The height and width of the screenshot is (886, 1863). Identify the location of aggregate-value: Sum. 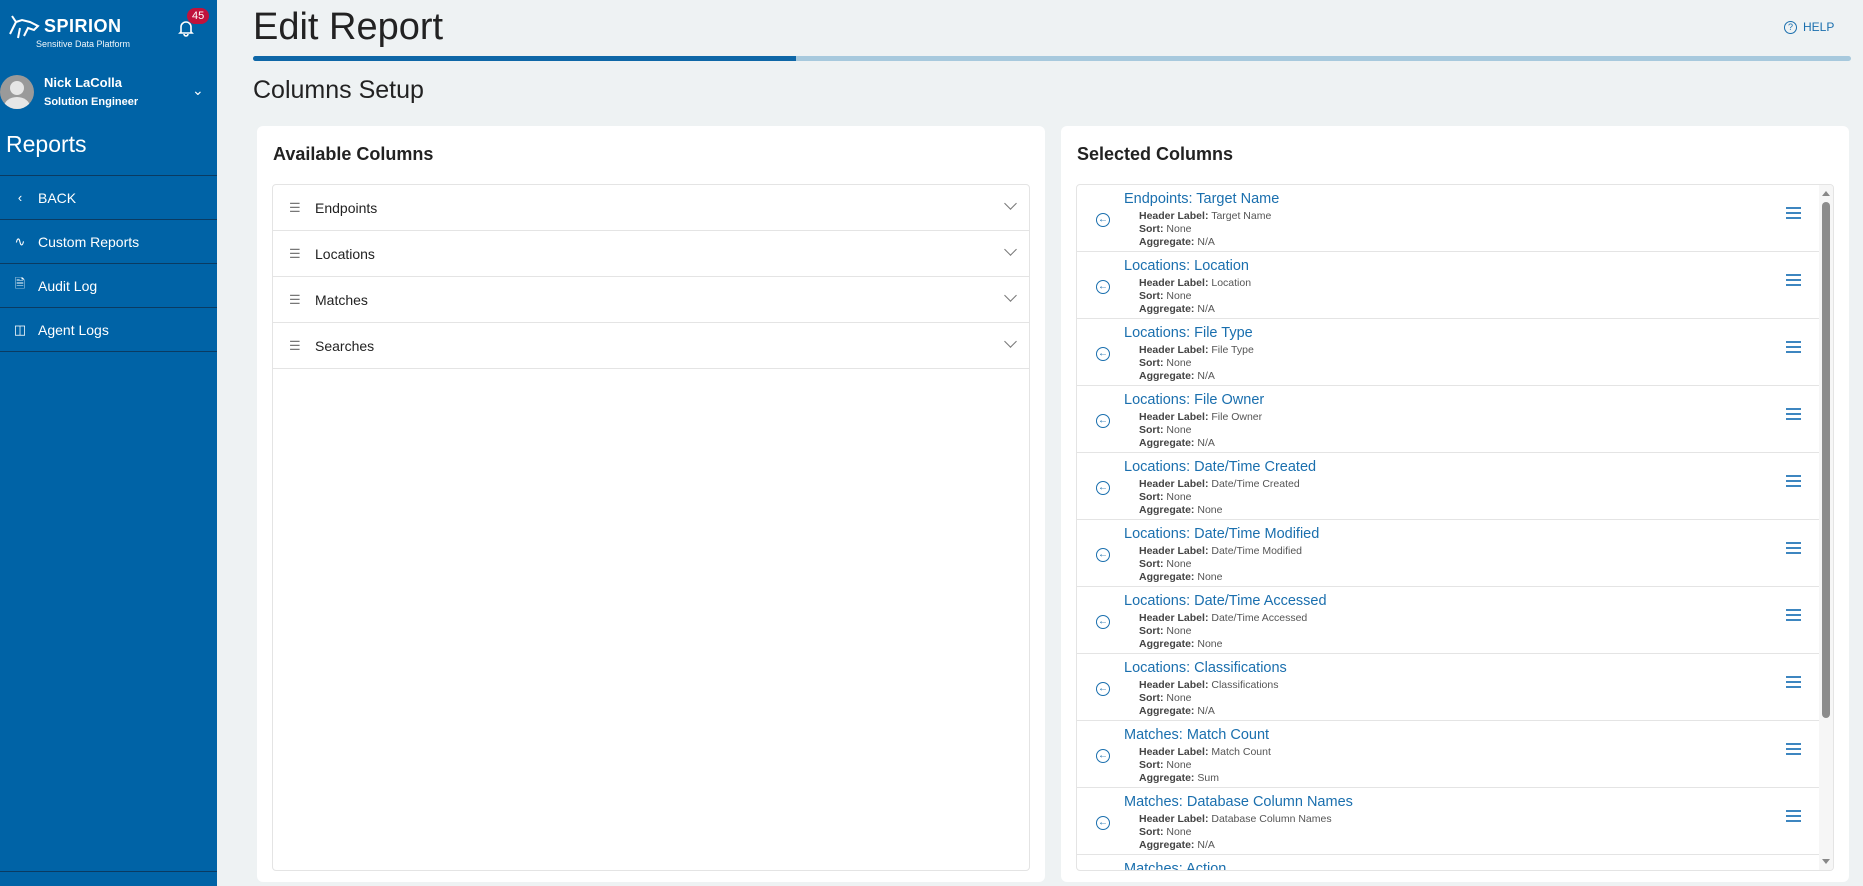
(1208, 778).